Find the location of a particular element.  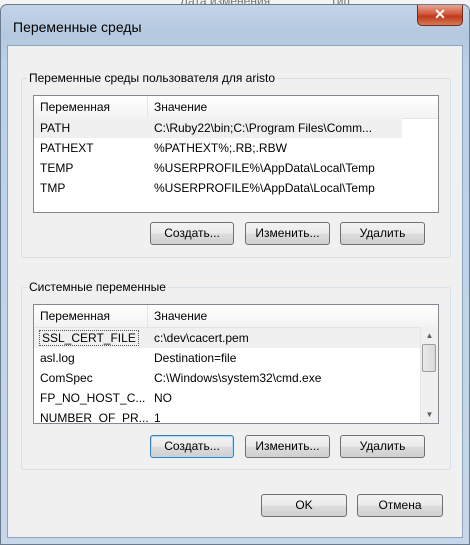

table-row: TMP %USERPROFILE%\AppData\Local\Temp is located at coordinates (236, 188).